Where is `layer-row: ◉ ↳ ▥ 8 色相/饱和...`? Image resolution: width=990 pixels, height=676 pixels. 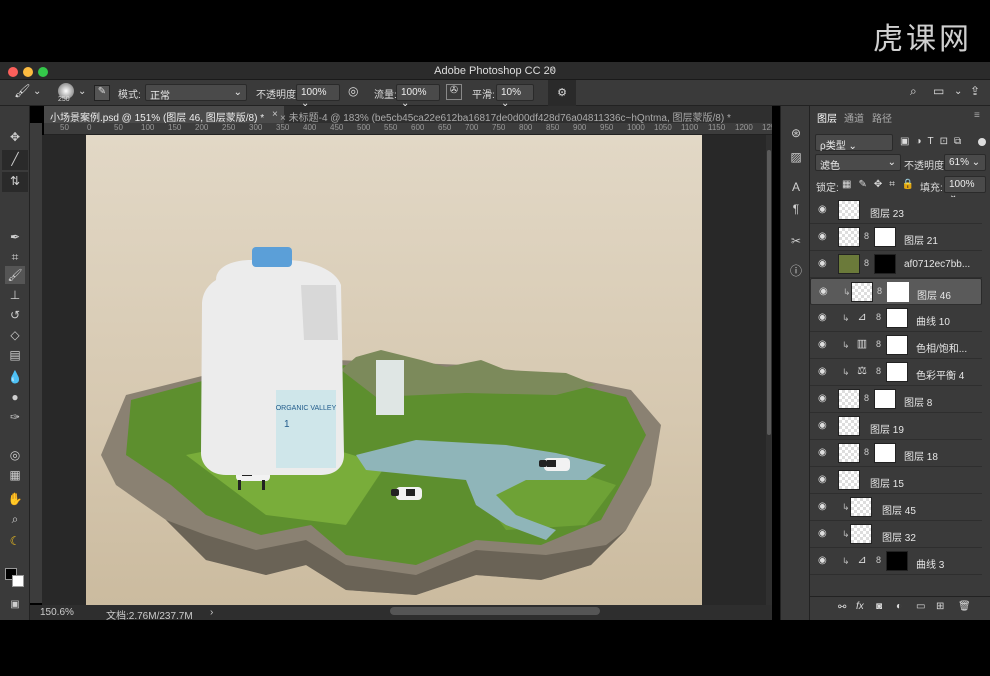
layer-row: ◉ ↳ ▥ 8 色相/饱和... is located at coordinates (896, 345).